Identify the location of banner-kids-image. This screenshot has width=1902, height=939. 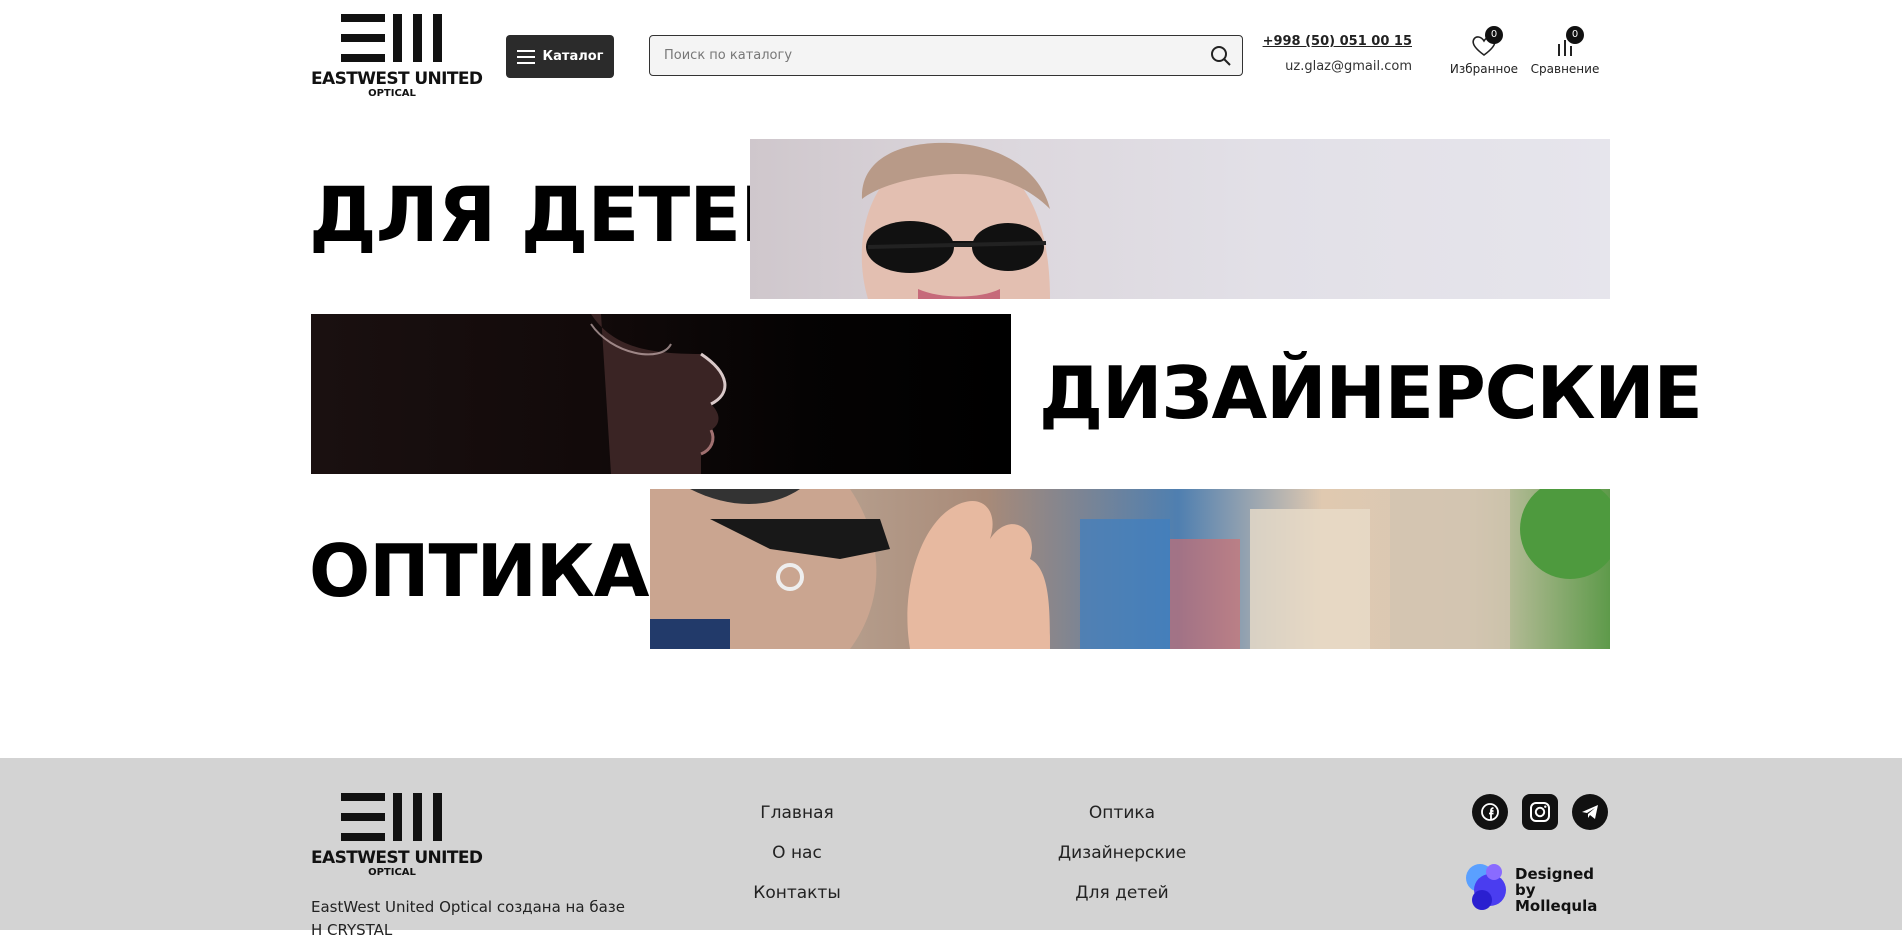
(1180, 219).